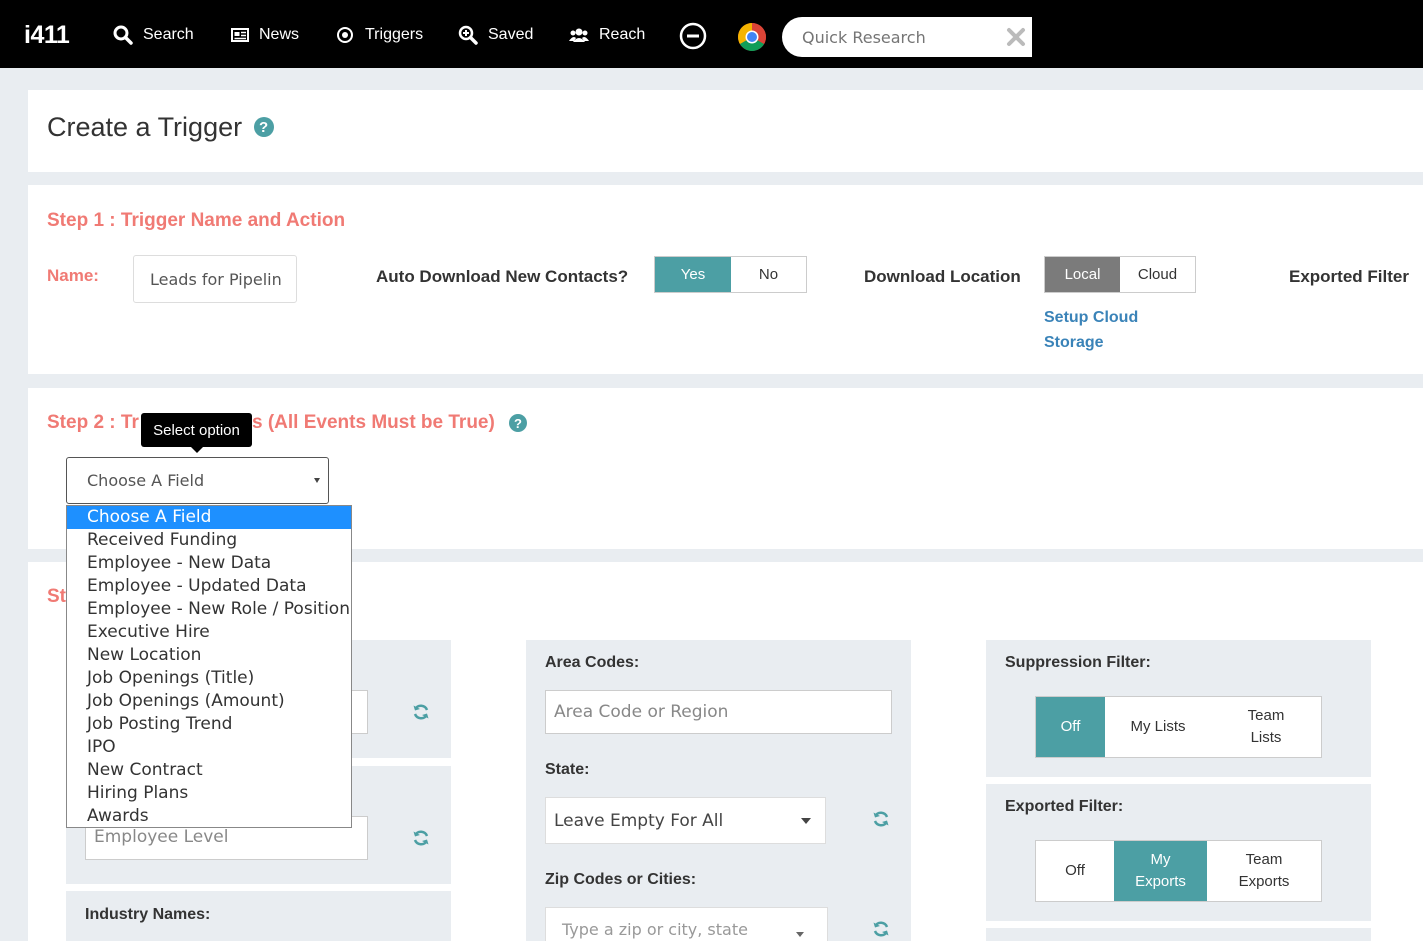 The image size is (1423, 941). I want to click on select-option-tooltip: Select option, so click(196, 433).